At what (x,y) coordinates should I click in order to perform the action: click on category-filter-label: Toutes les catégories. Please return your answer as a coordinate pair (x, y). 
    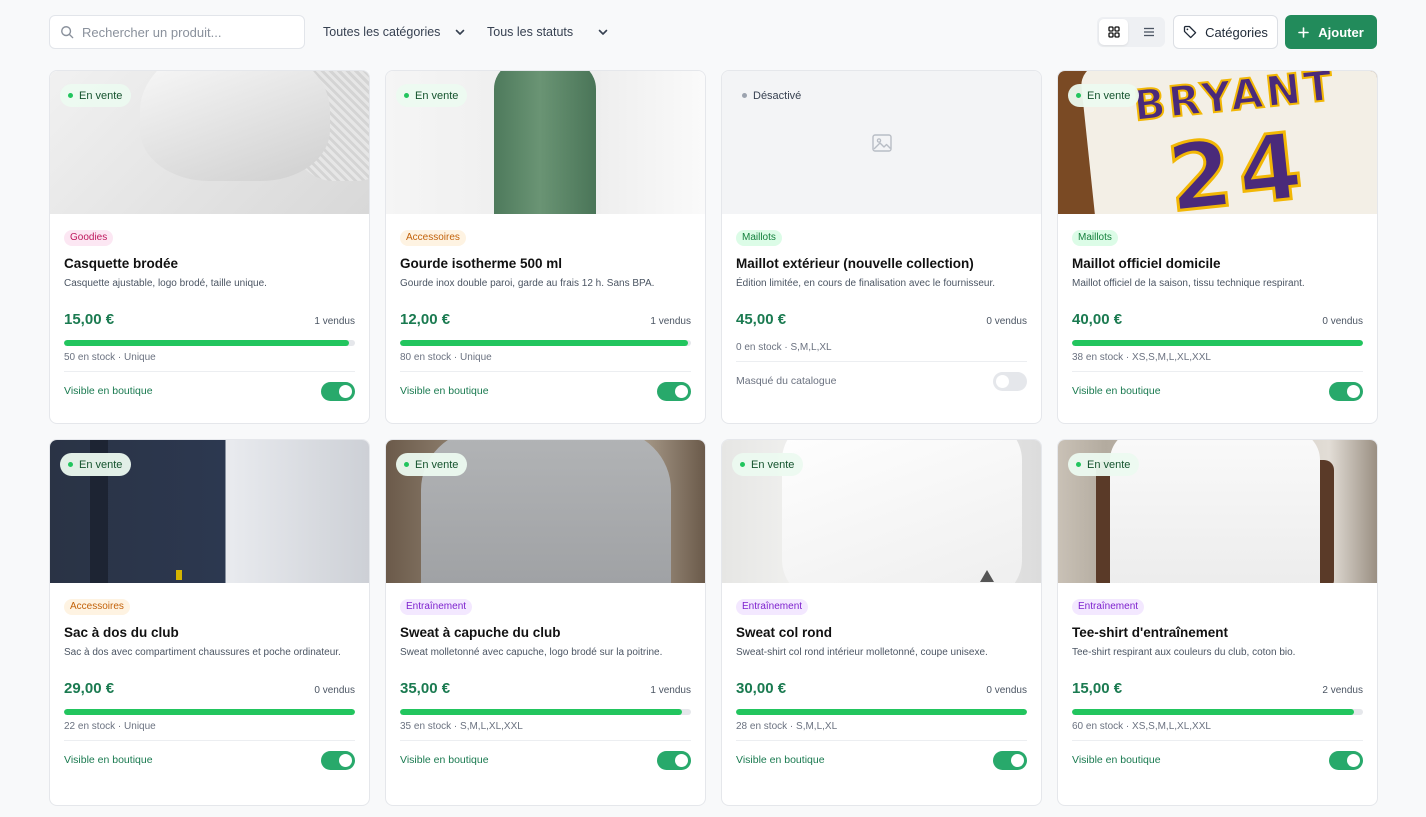
    Looking at the image, I should click on (382, 32).